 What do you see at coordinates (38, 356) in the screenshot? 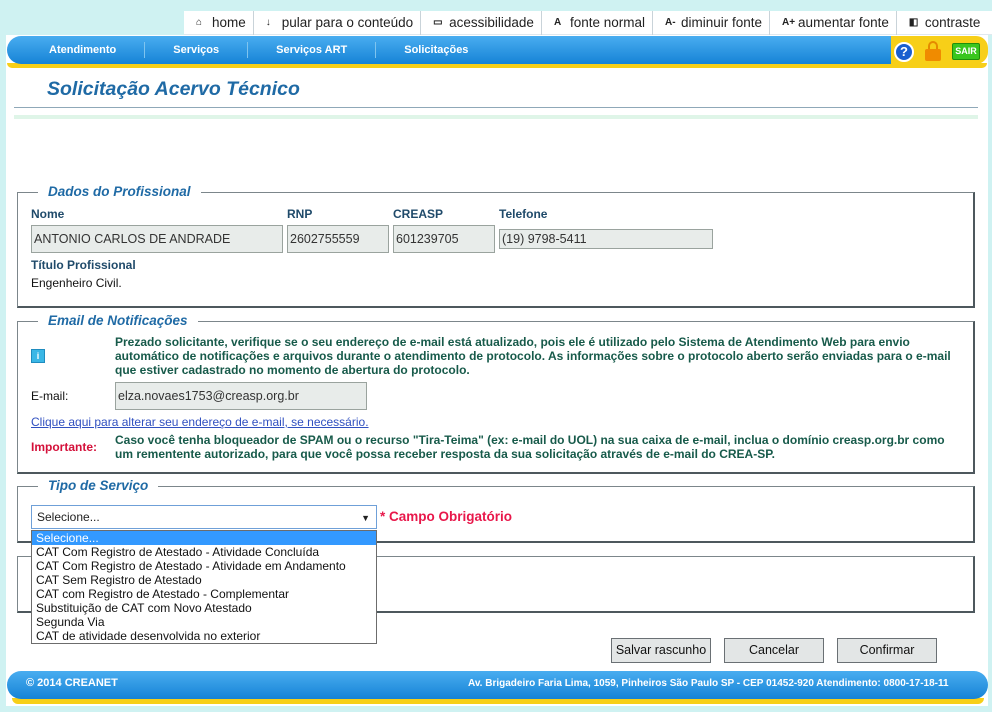
I see `info-icon: i` at bounding box center [38, 356].